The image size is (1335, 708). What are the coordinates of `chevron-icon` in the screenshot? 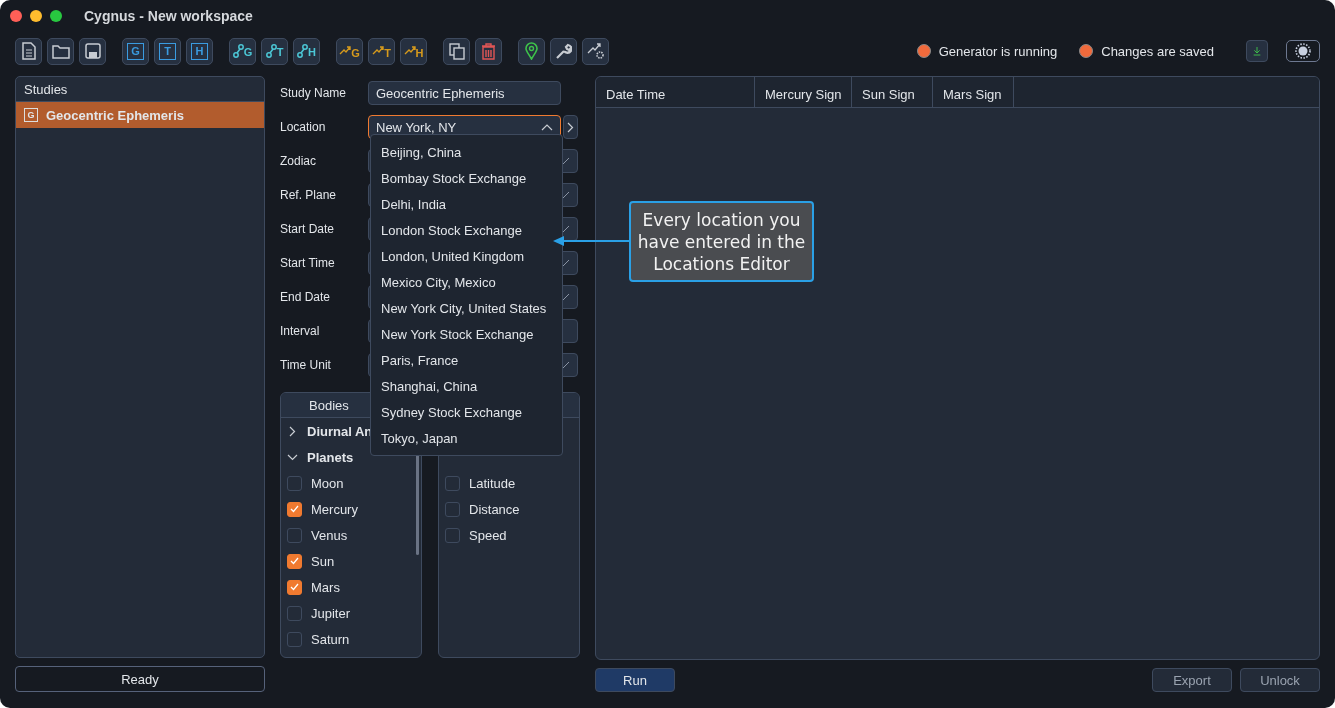 It's located at (292, 431).